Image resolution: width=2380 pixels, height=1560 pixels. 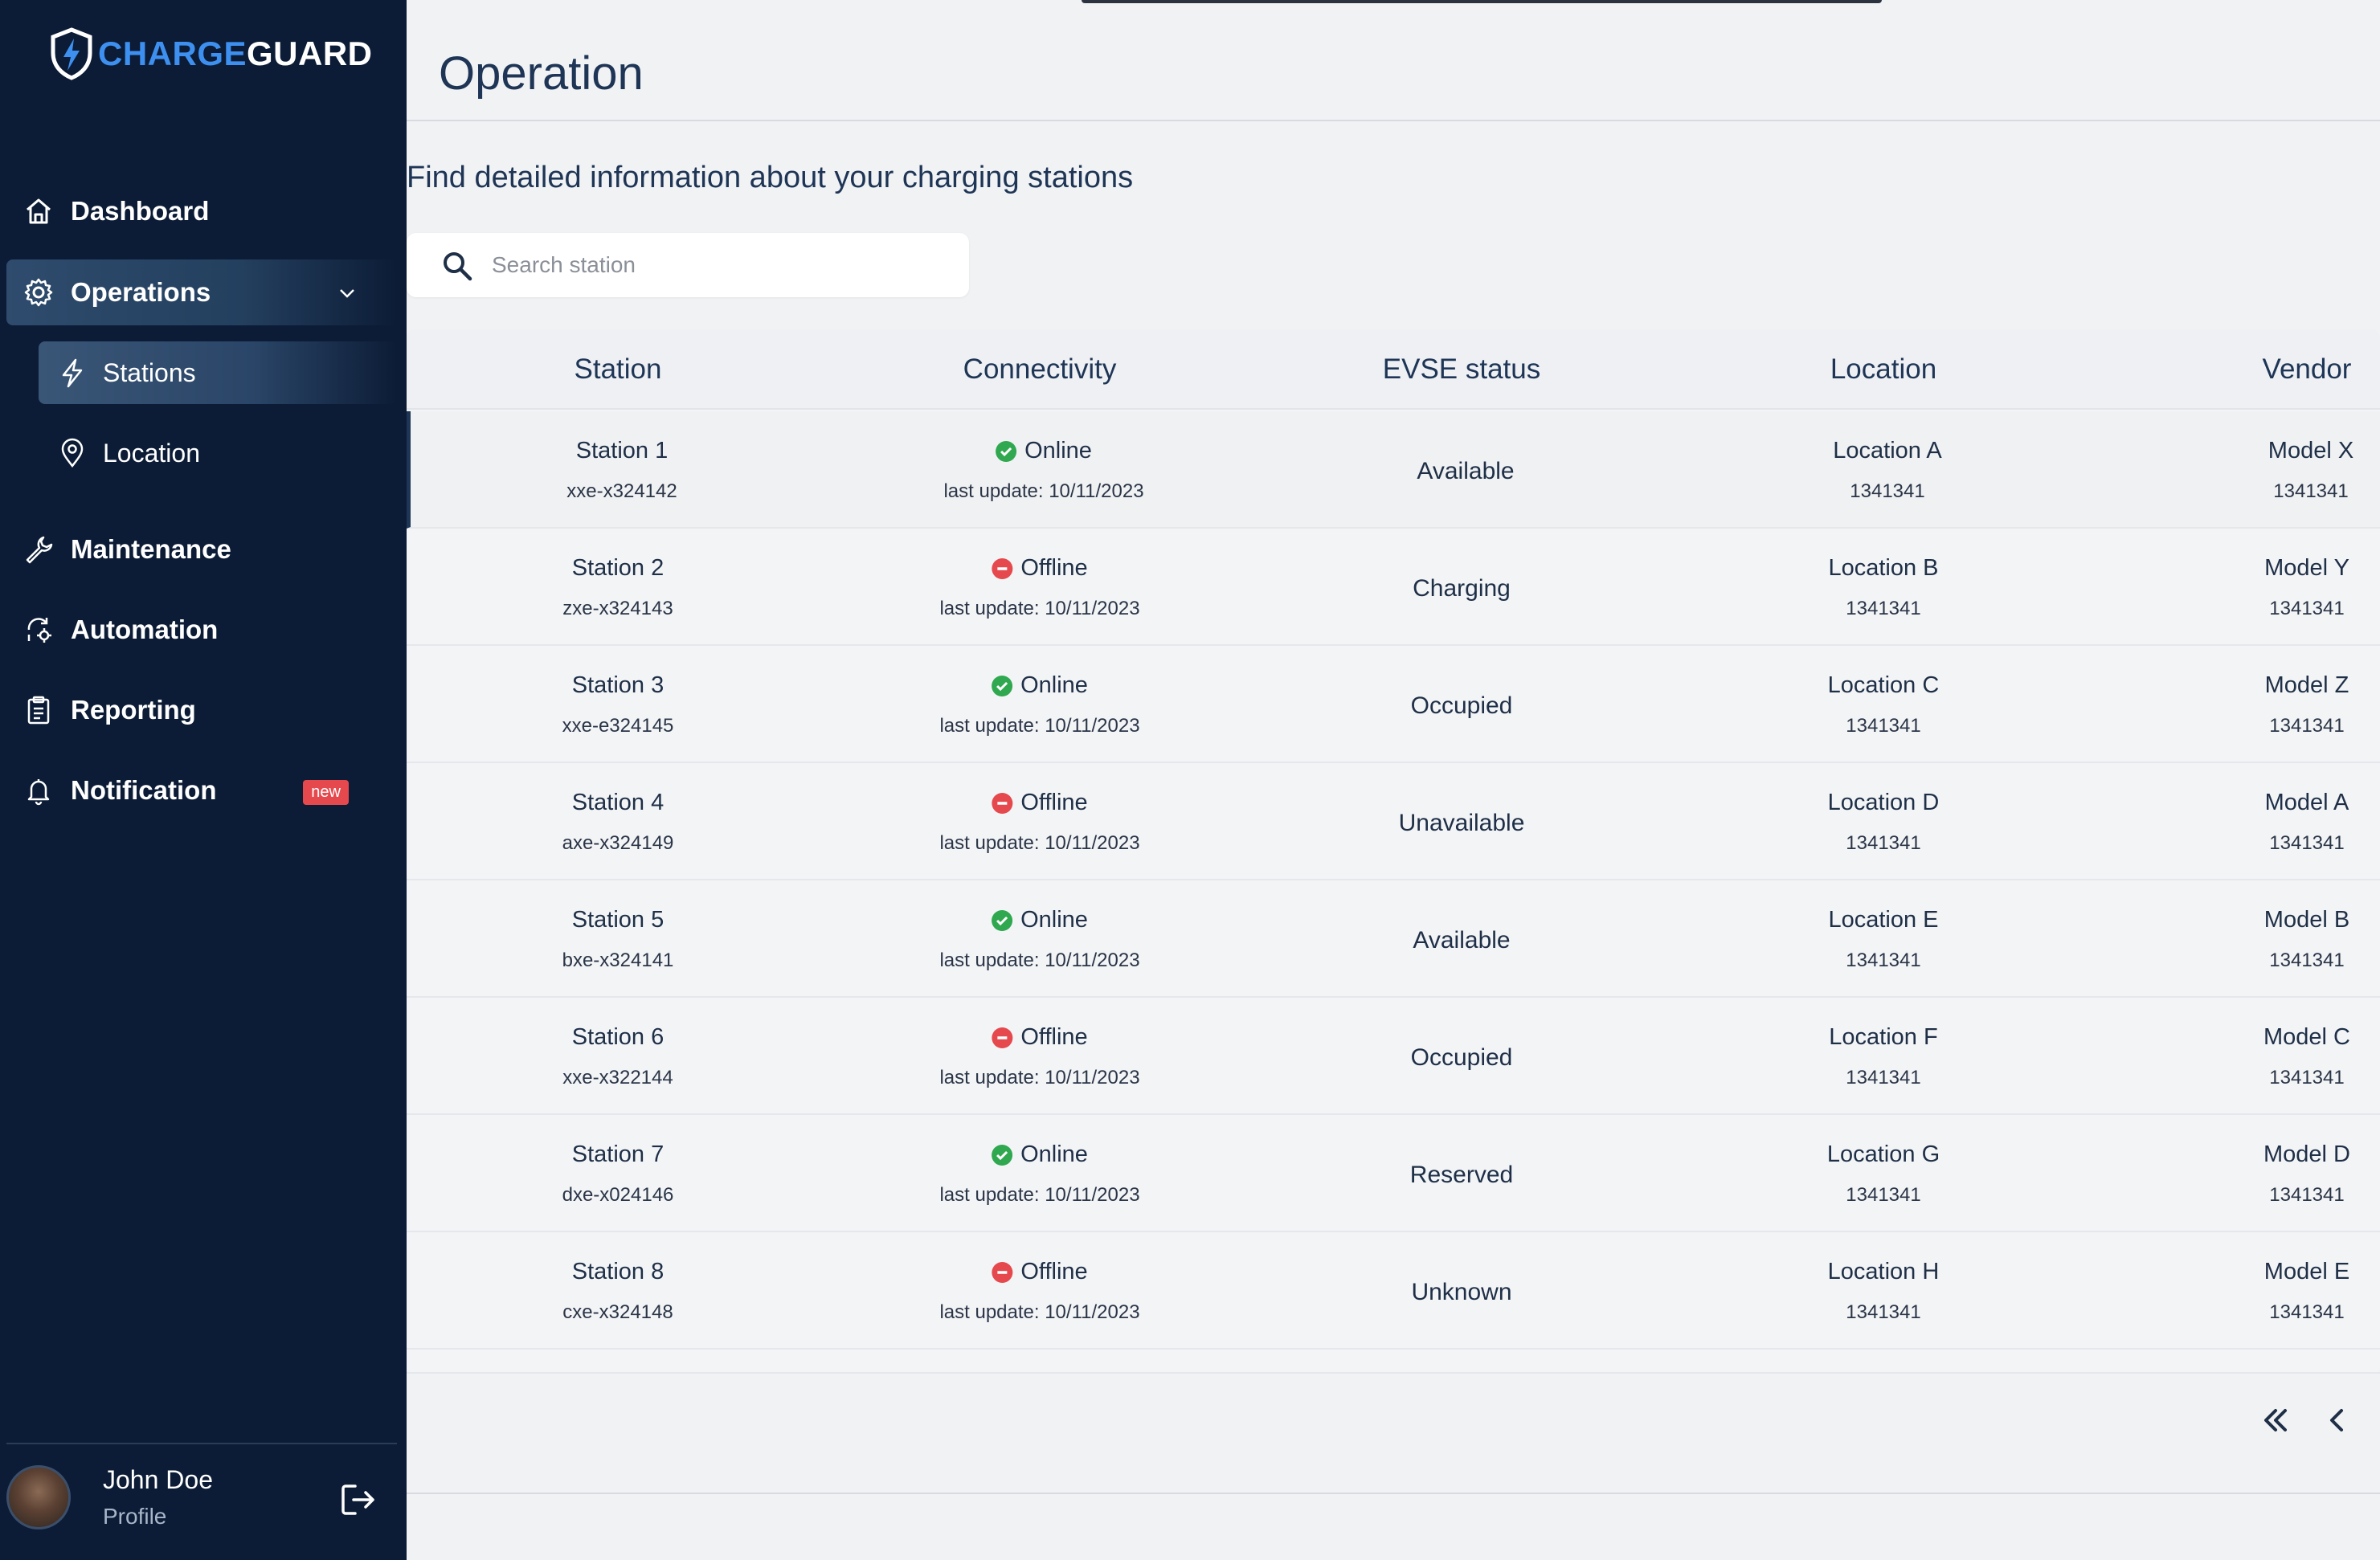 What do you see at coordinates (2306, 1037) in the screenshot?
I see `vendor-model: Model C` at bounding box center [2306, 1037].